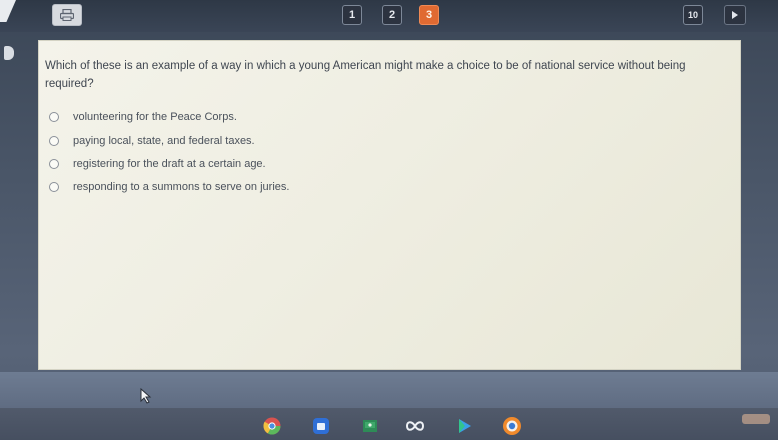 This screenshot has width=778, height=440. What do you see at coordinates (146, 396) in the screenshot?
I see `mouse-cursor-icon` at bounding box center [146, 396].